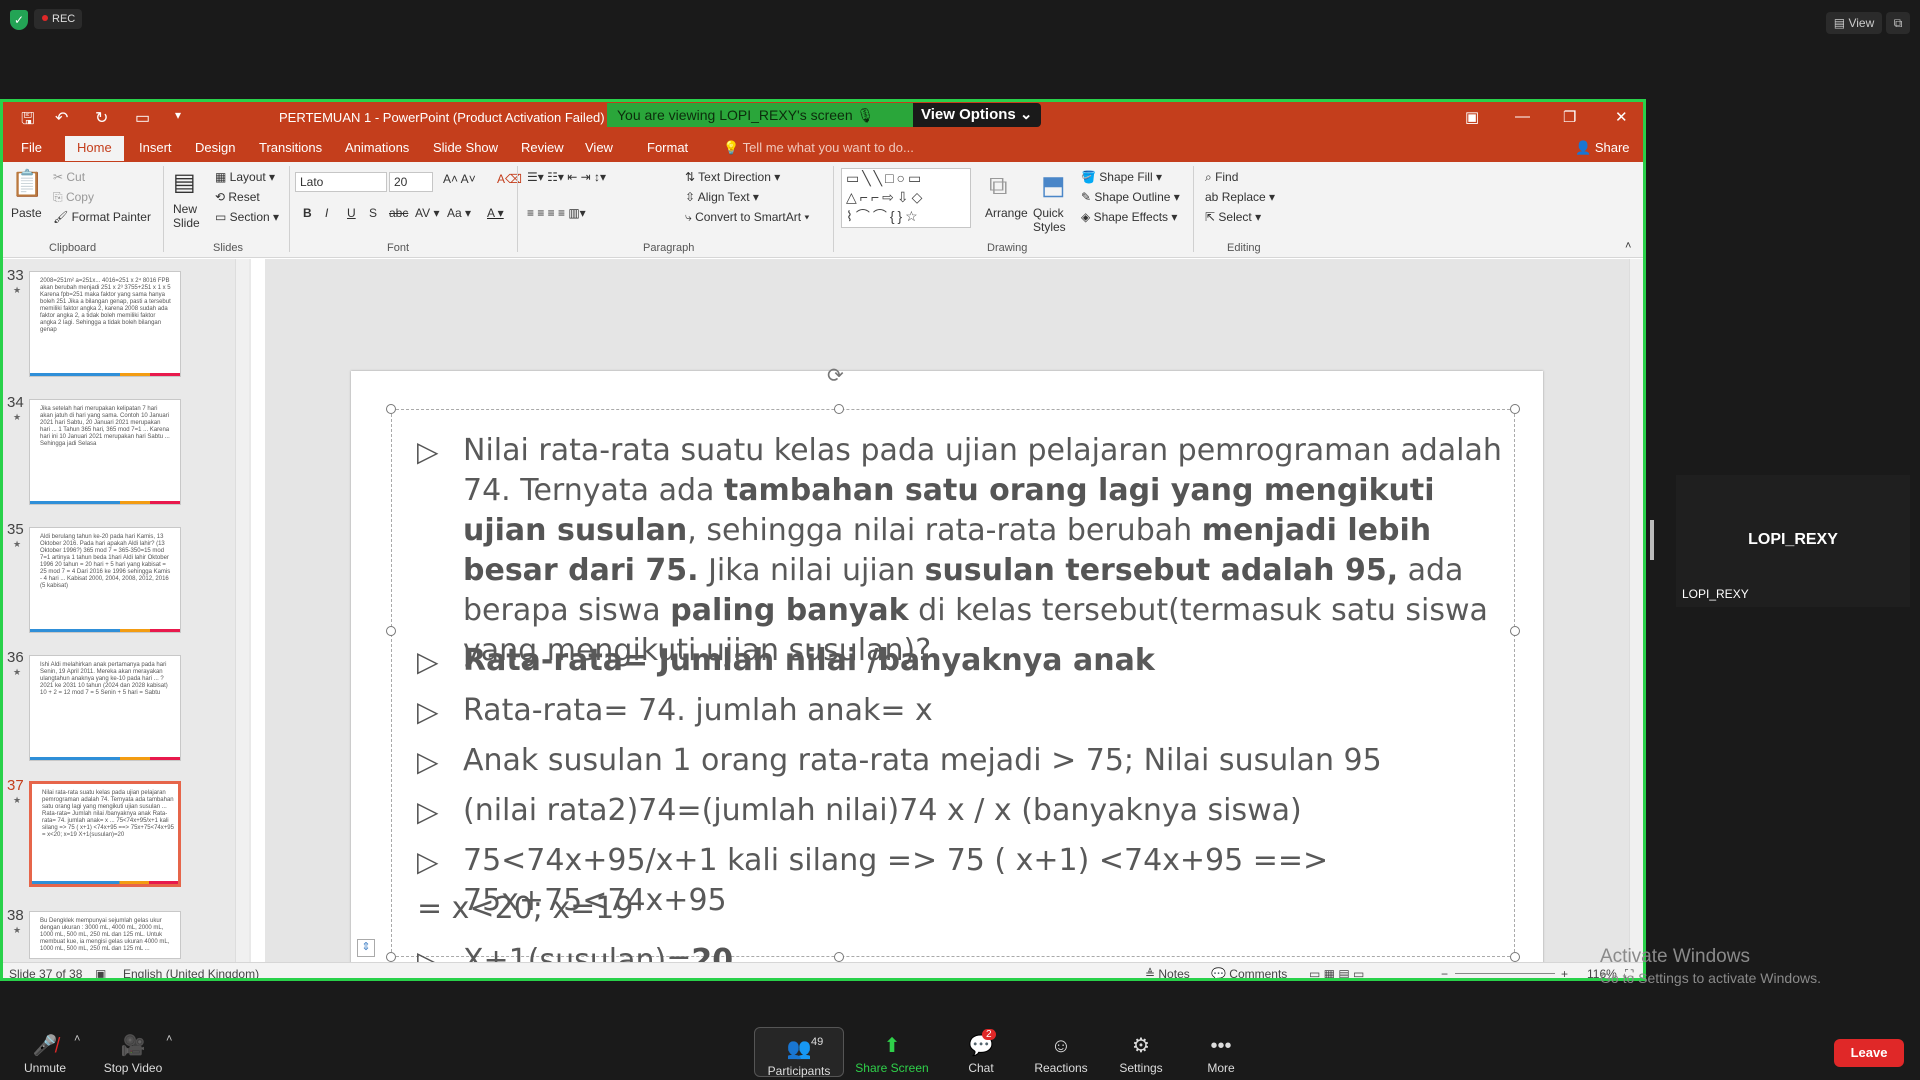 This screenshot has height=1080, width=1920. What do you see at coordinates (133, 1050) in the screenshot?
I see `stop-video-button: 🎥 Stop Video` at bounding box center [133, 1050].